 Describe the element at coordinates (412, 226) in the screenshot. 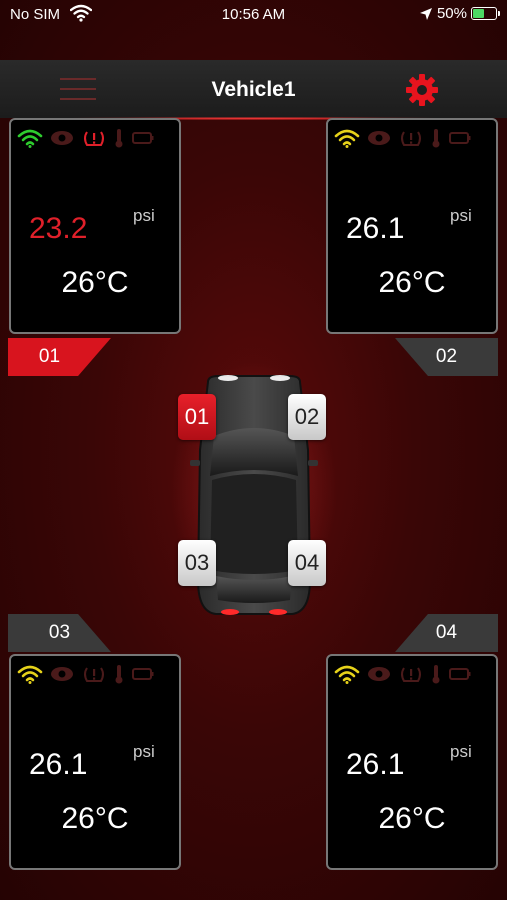

I see `tire-card-02: 26.1 psi 26°C` at that location.